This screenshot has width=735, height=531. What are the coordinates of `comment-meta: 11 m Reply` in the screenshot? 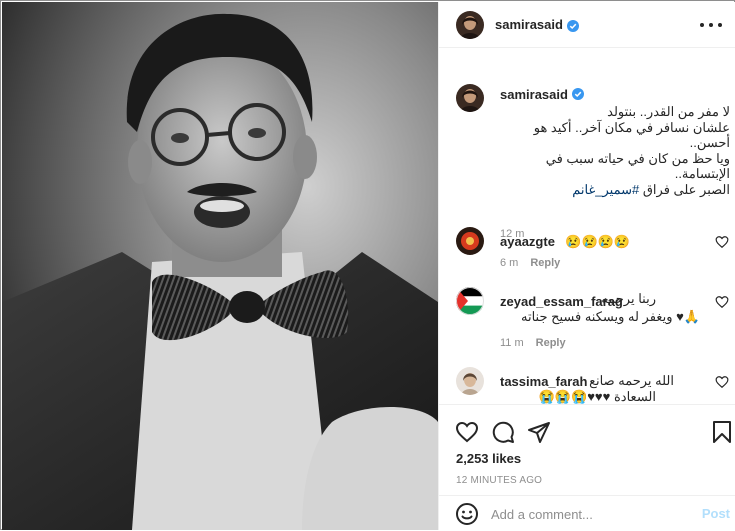 It's located at (533, 343).